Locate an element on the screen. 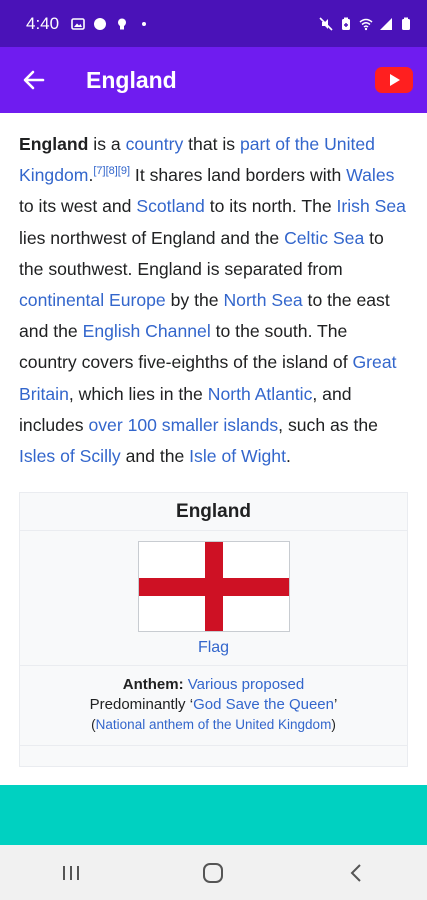  link-irish-sea: Irish Sea is located at coordinates (371, 206).